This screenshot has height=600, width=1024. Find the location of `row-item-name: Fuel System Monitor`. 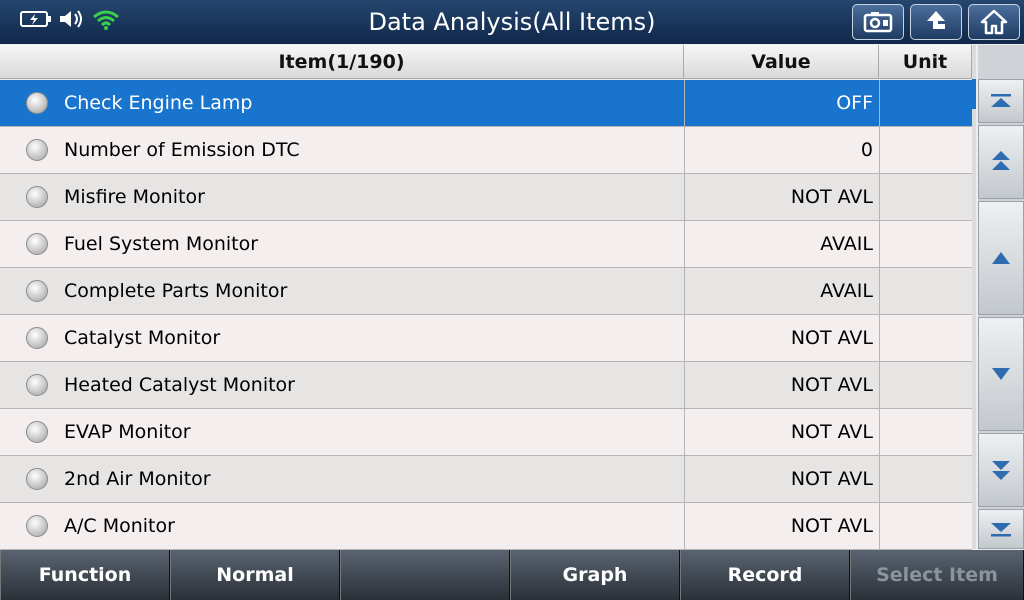

row-item-name: Fuel System Monitor is located at coordinates (161, 244).